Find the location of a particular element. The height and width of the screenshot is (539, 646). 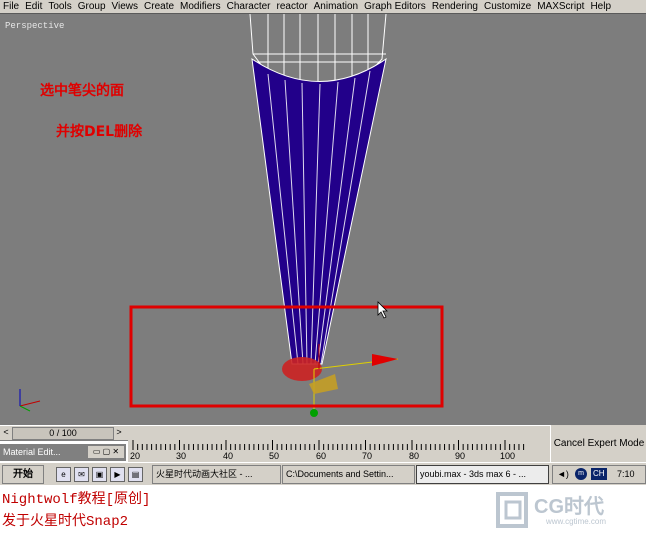

cgtime-logo-icon is located at coordinates (512, 510).